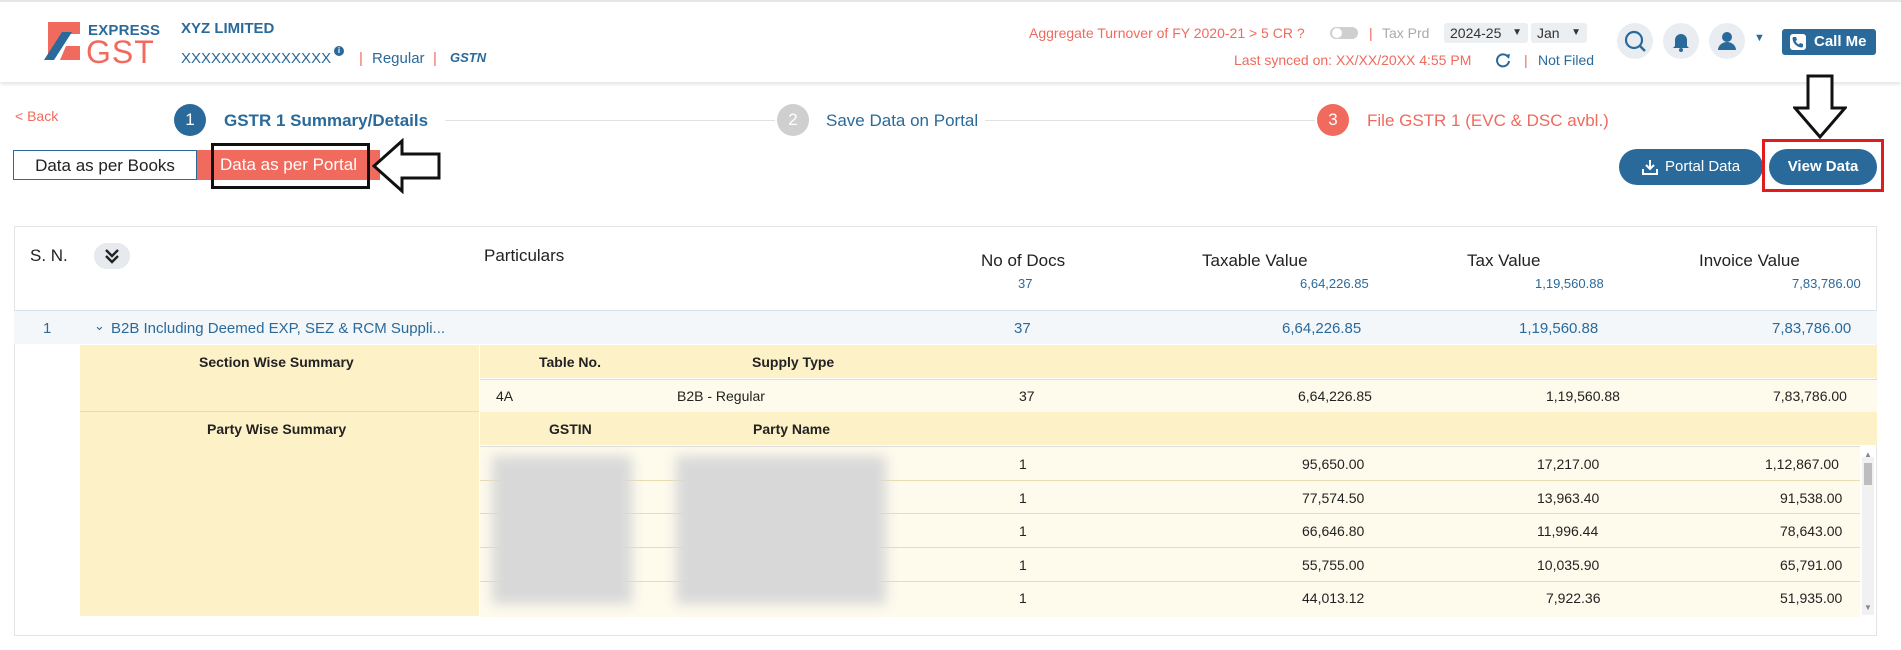 Image resolution: width=1901 pixels, height=650 pixels. I want to click on call-me-button: Call Me, so click(1829, 42).